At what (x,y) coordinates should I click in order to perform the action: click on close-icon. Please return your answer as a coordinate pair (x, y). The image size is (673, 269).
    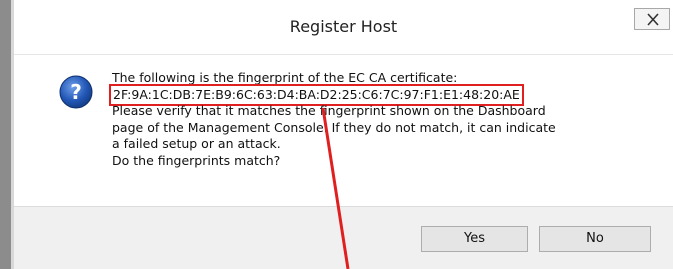
    Looking at the image, I should click on (653, 19).